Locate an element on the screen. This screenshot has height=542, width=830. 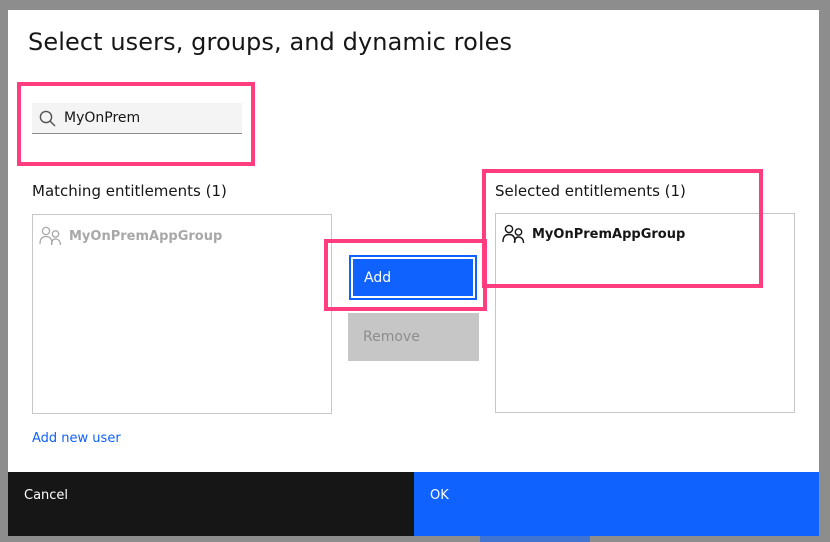
search-field is located at coordinates (137, 118).